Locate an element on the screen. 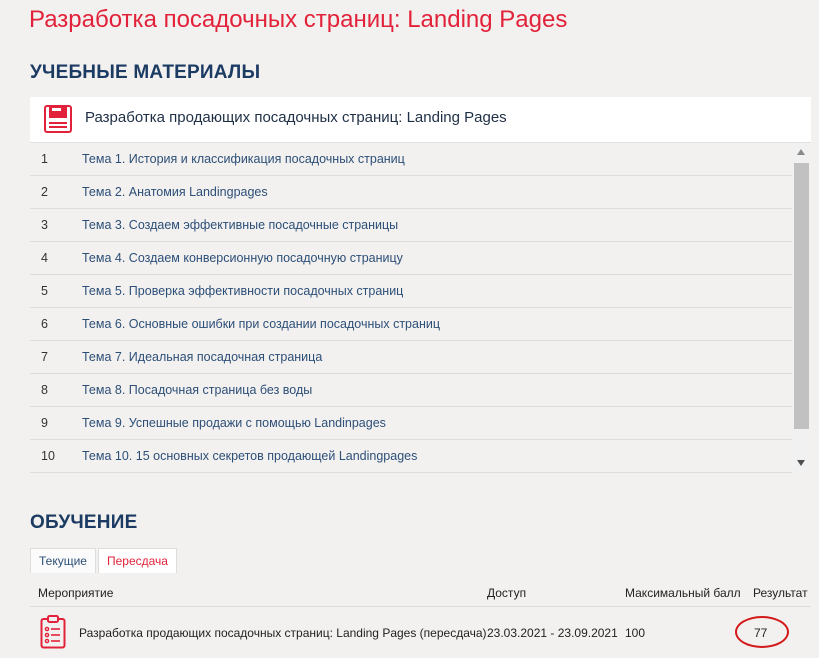 The width and height of the screenshot is (819, 658). column-header-max-score: Максимальный балл is located at coordinates (683, 593).